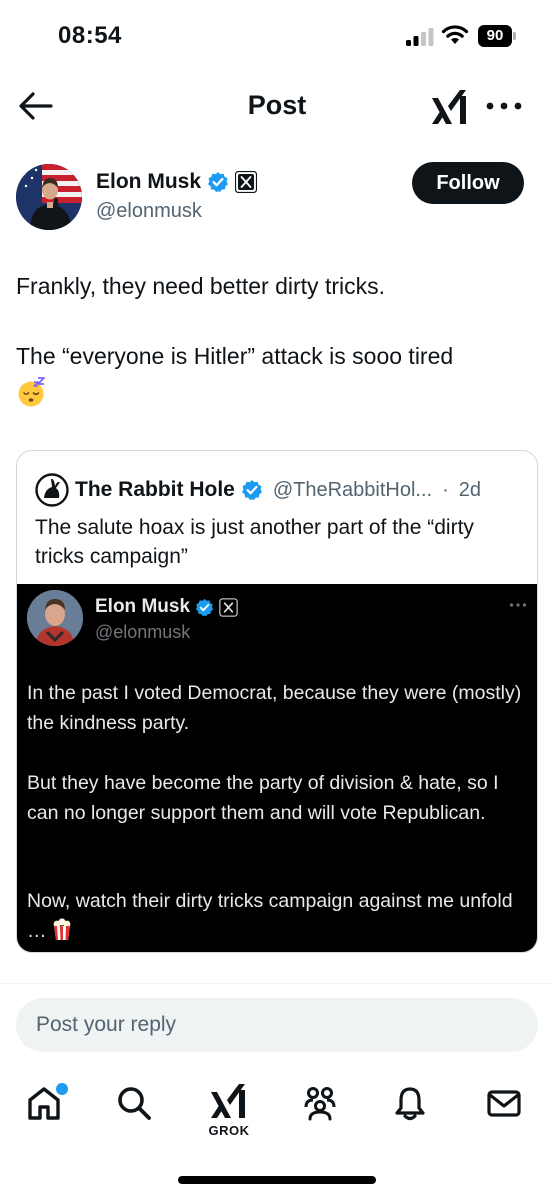  I want to click on status-bar: 08:54 90, so click(277, 37).